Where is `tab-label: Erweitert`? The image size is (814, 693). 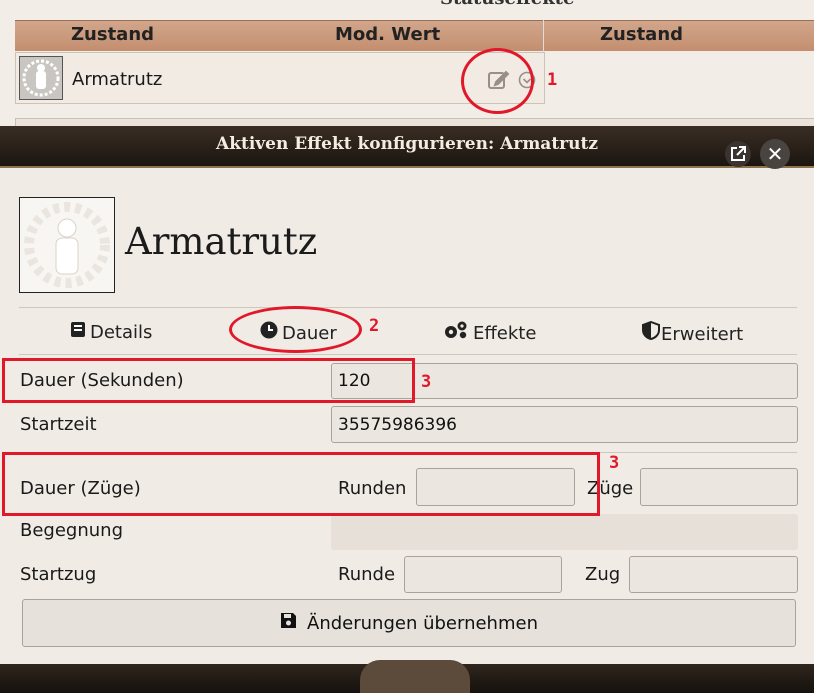
tab-label: Erweitert is located at coordinates (702, 334).